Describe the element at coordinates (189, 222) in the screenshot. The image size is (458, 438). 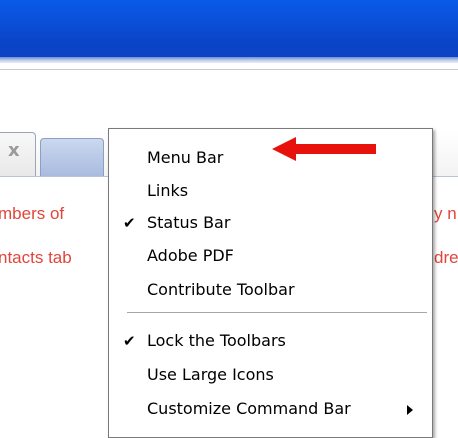
I see `menu-item-label: Status Bar` at that location.